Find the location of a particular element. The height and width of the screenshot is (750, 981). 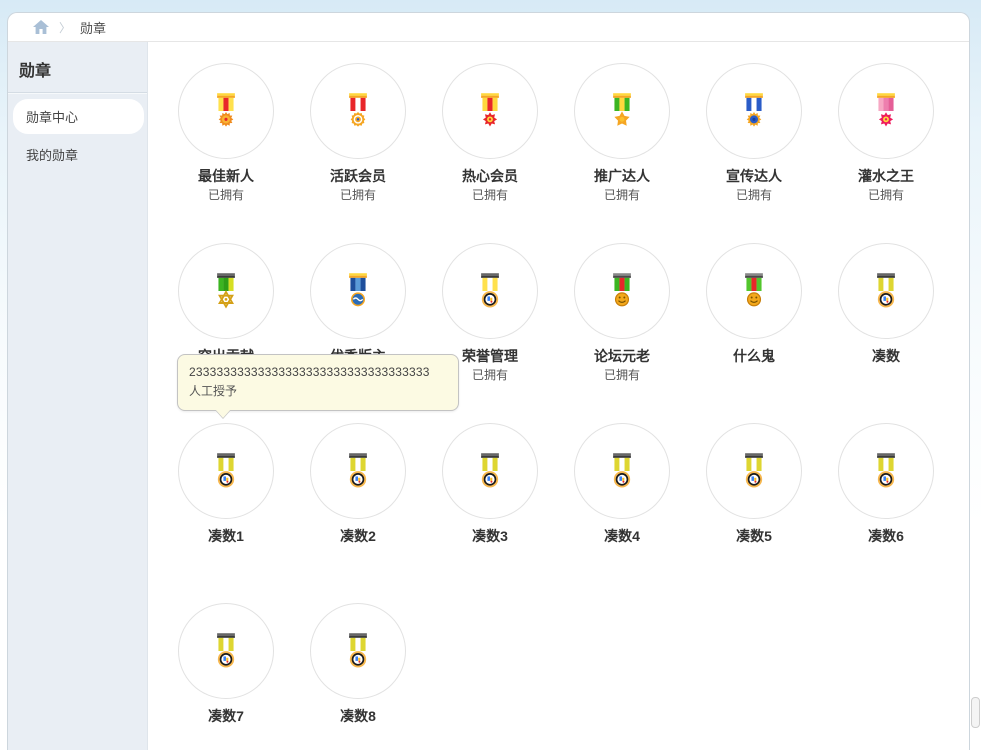

badge-card: 凑数1 is located at coordinates (226, 513).